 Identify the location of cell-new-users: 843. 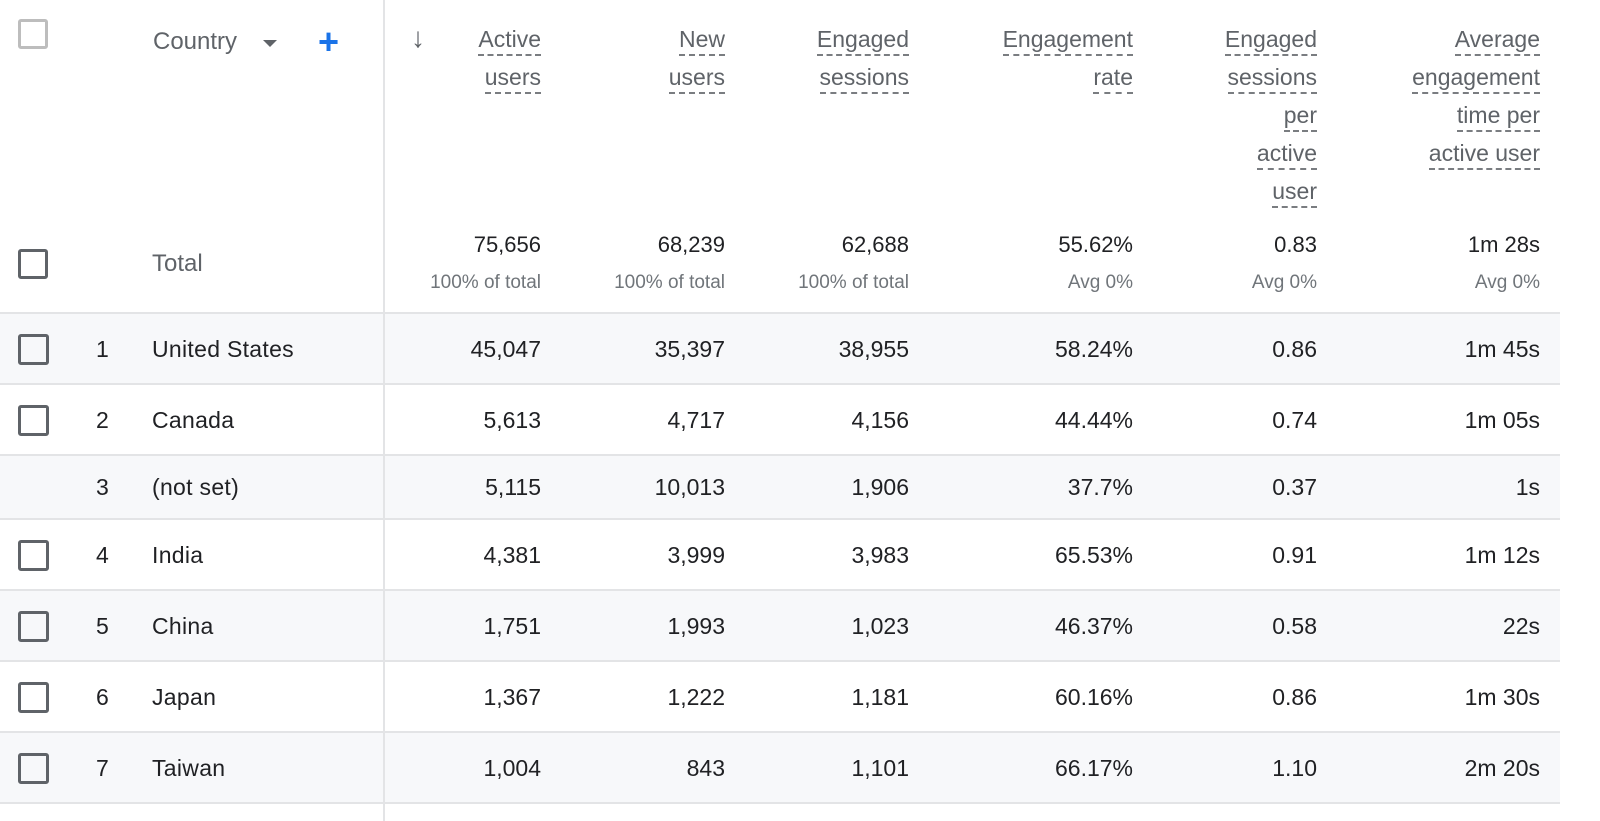
(705, 767).